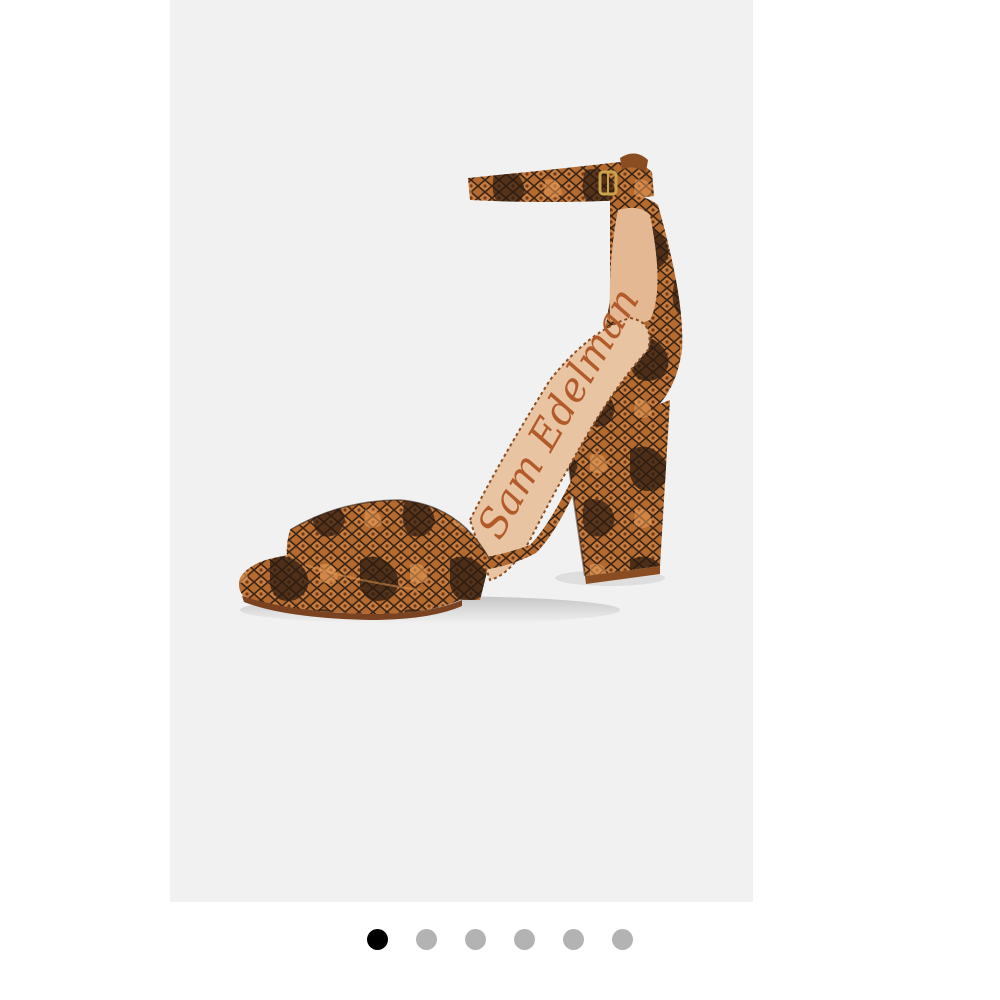 The height and width of the screenshot is (1000, 1000). I want to click on carousel-pagination, so click(500, 939).